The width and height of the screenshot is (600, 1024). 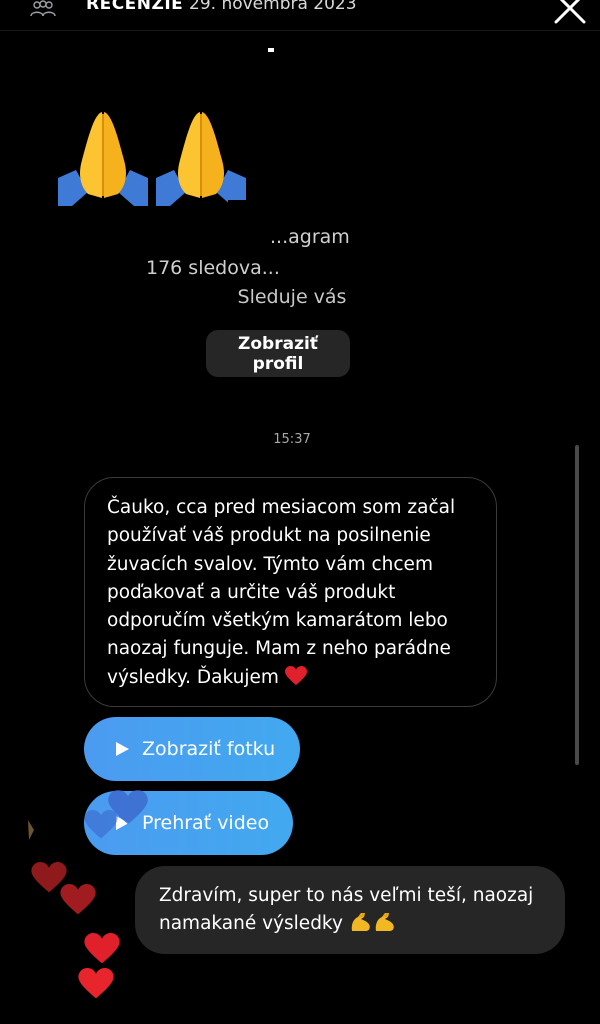 What do you see at coordinates (278, 353) in the screenshot?
I see `view-profile-button: Zobraziť profil` at bounding box center [278, 353].